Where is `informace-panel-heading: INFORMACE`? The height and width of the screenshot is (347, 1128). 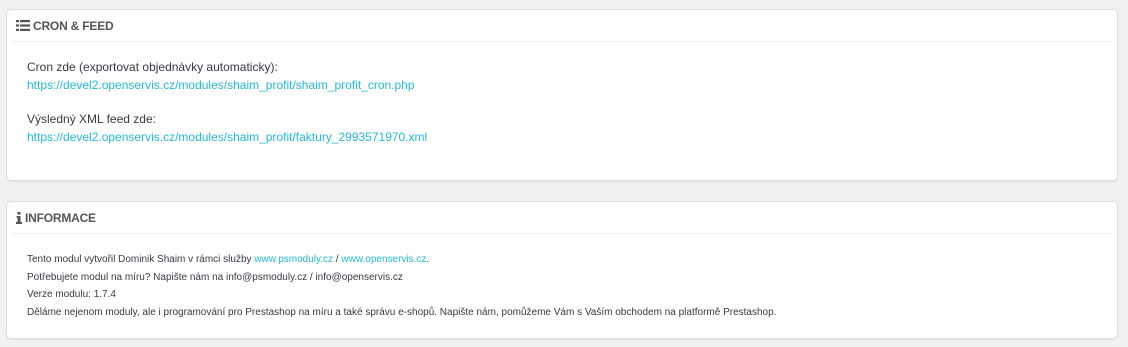
informace-panel-heading: INFORMACE is located at coordinates (562, 218).